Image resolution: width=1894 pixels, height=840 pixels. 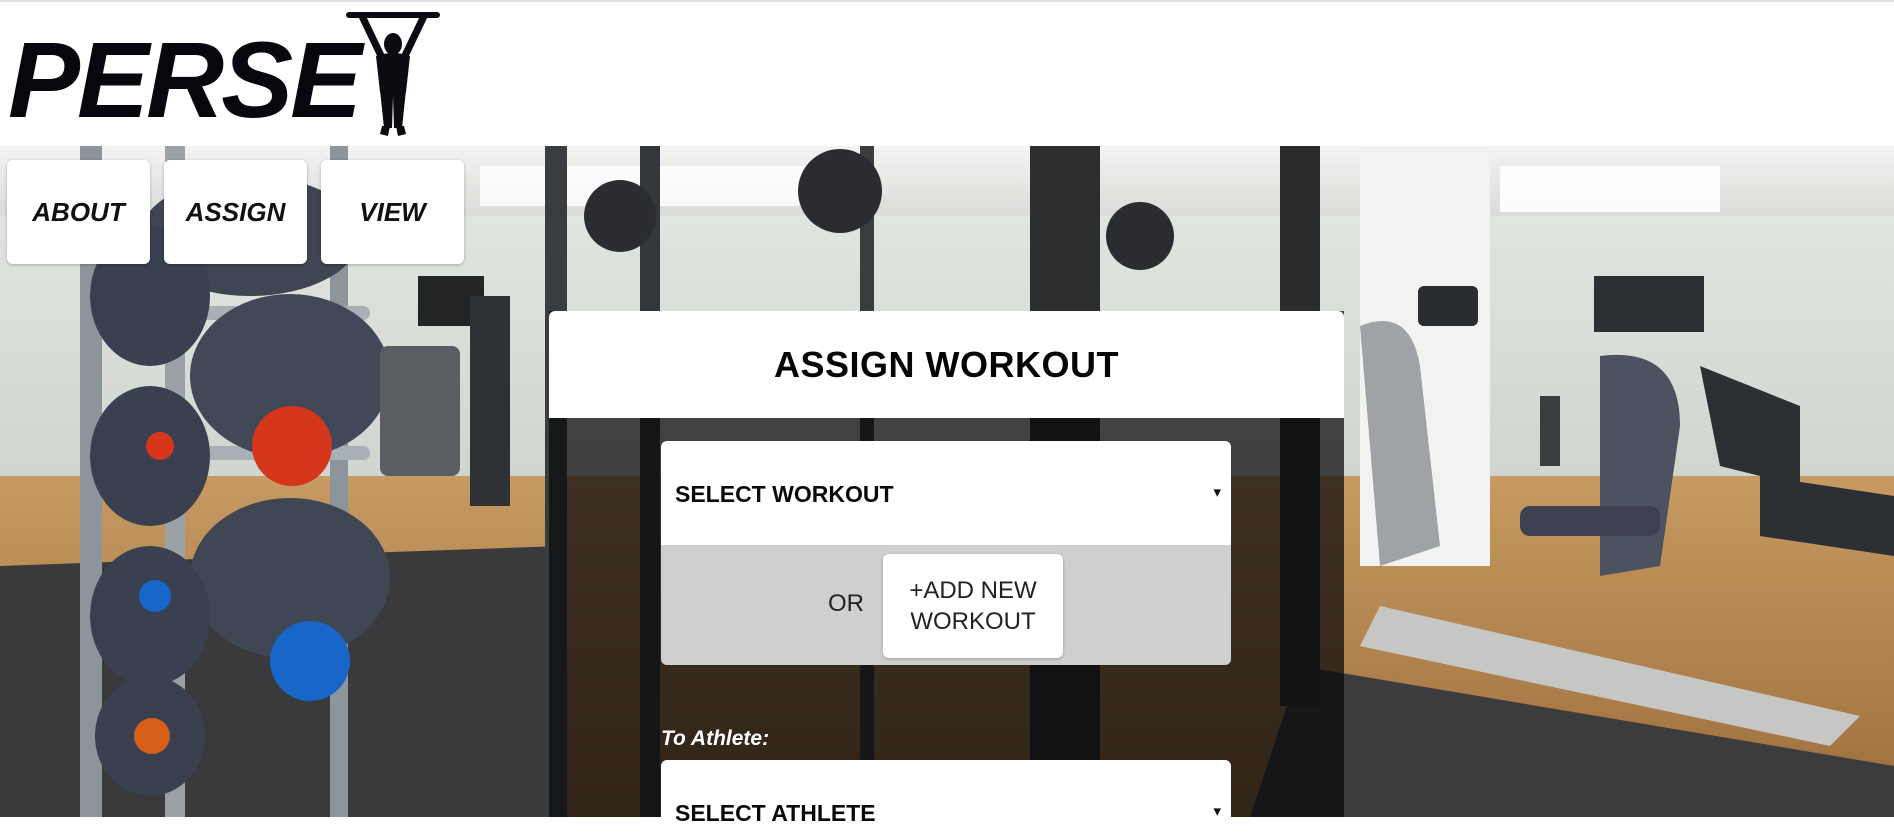 I want to click on select-athlete-dropdown: SELECT ATHLETE ▾, so click(x=946, y=800).